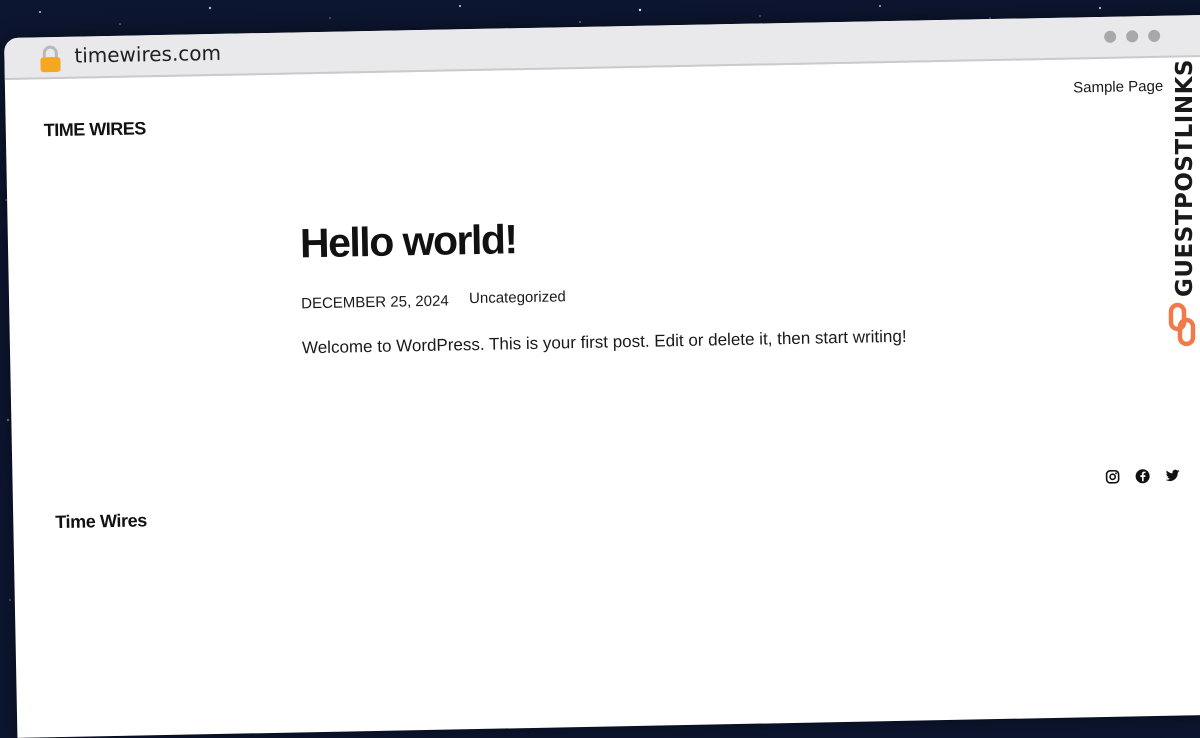 The width and height of the screenshot is (1200, 738). Describe the element at coordinates (375, 303) in the screenshot. I see `post-date: DECEMBER 25, 2024` at that location.